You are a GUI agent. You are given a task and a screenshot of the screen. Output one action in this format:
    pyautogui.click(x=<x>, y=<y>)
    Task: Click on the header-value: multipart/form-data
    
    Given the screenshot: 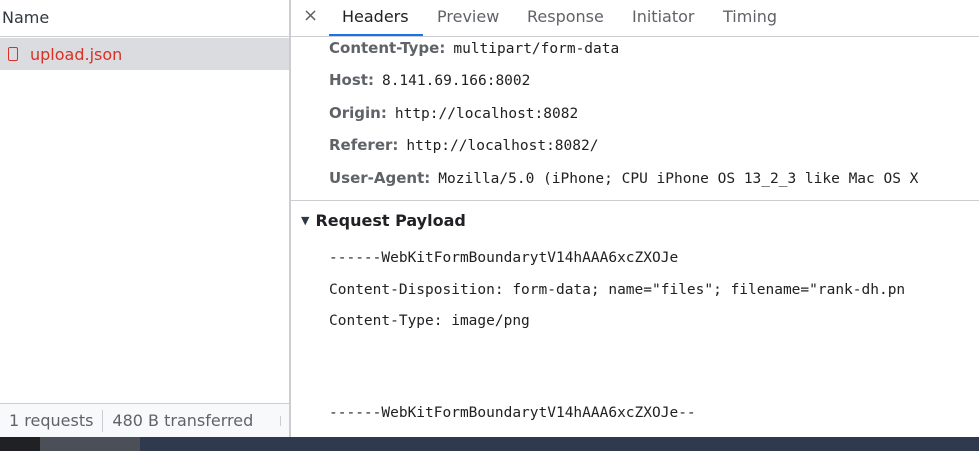 What is the action you would take?
    pyautogui.click(x=536, y=49)
    